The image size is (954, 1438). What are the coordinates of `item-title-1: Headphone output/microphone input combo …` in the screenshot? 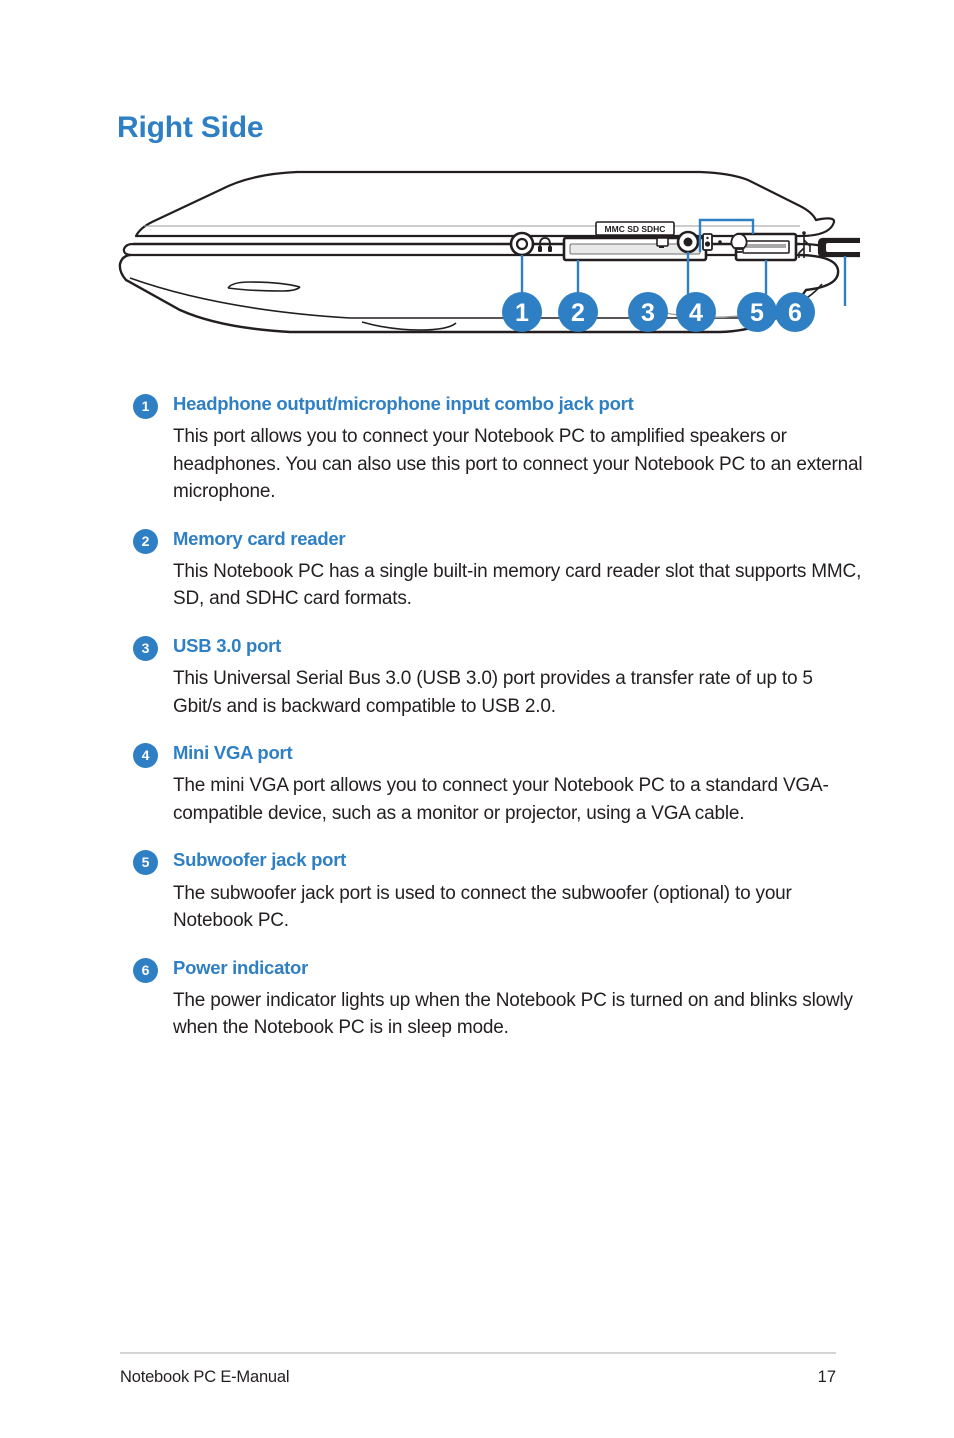 It's located at (403, 403).